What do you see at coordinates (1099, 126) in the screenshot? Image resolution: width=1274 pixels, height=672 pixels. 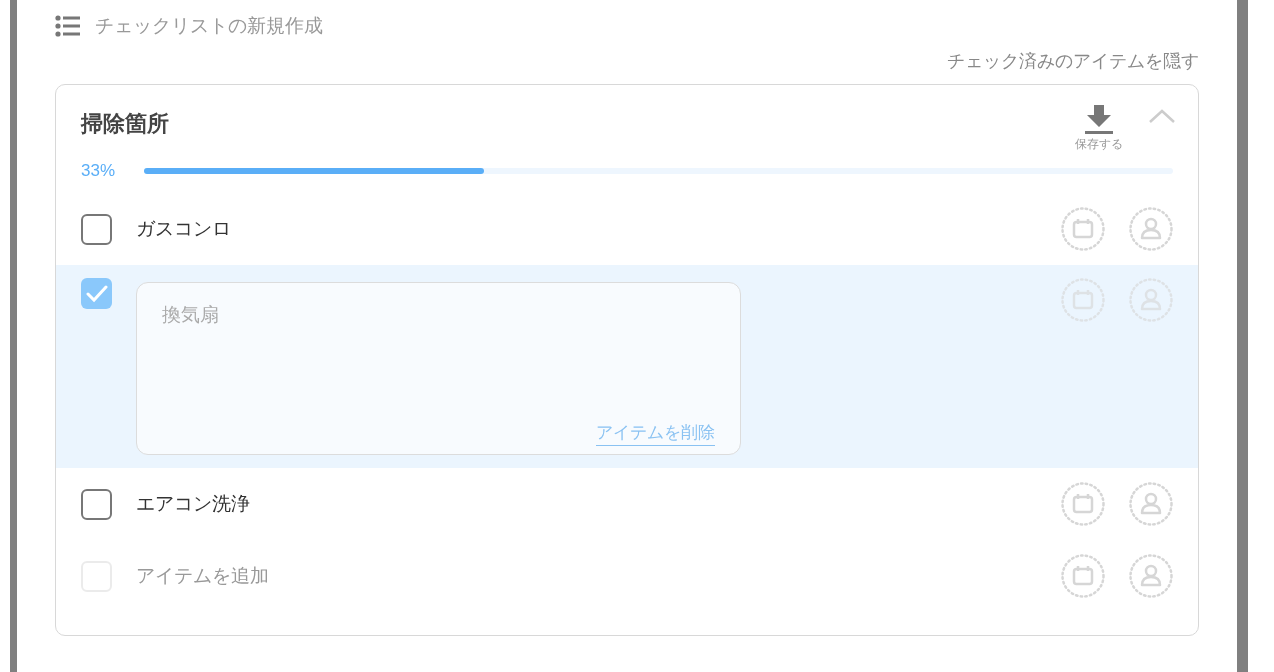 I see `save-button: 保存する` at bounding box center [1099, 126].